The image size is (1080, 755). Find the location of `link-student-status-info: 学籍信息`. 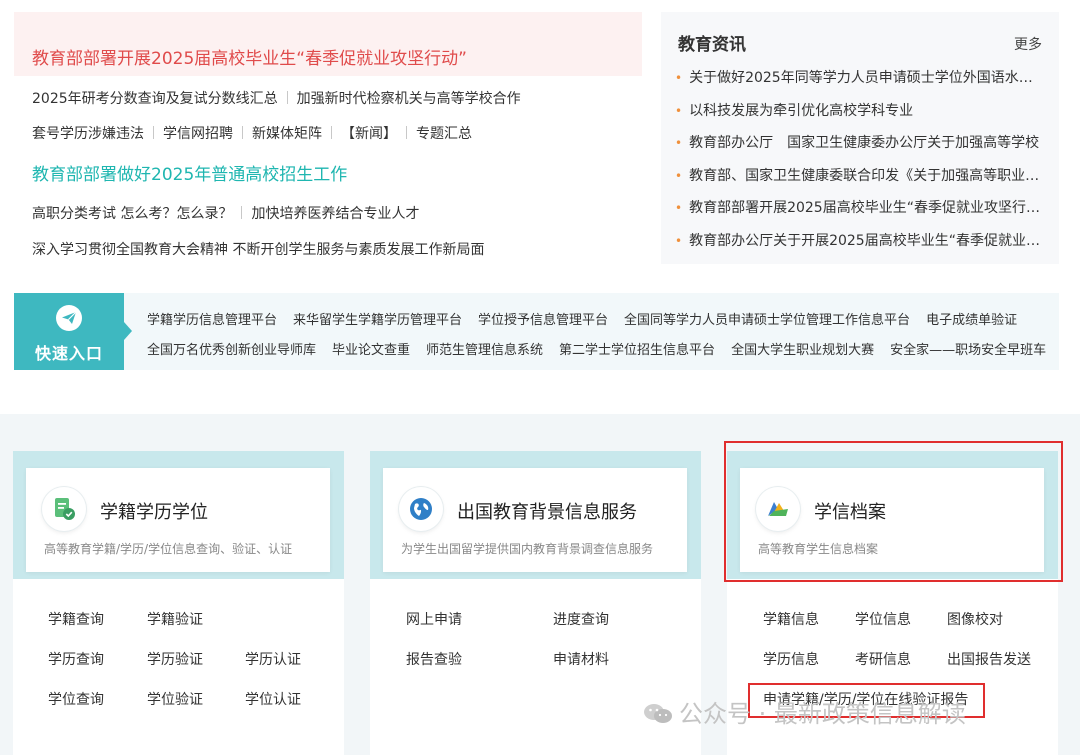

link-student-status-info: 学籍信息 is located at coordinates (791, 619).